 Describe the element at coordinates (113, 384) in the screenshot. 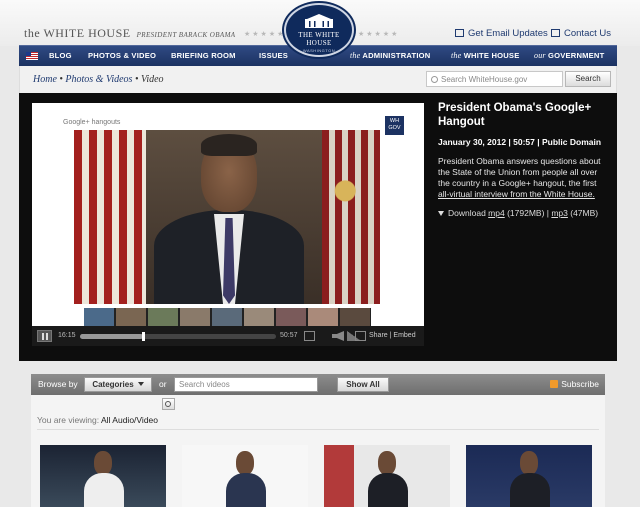

I see `categories-label: Categories` at that location.